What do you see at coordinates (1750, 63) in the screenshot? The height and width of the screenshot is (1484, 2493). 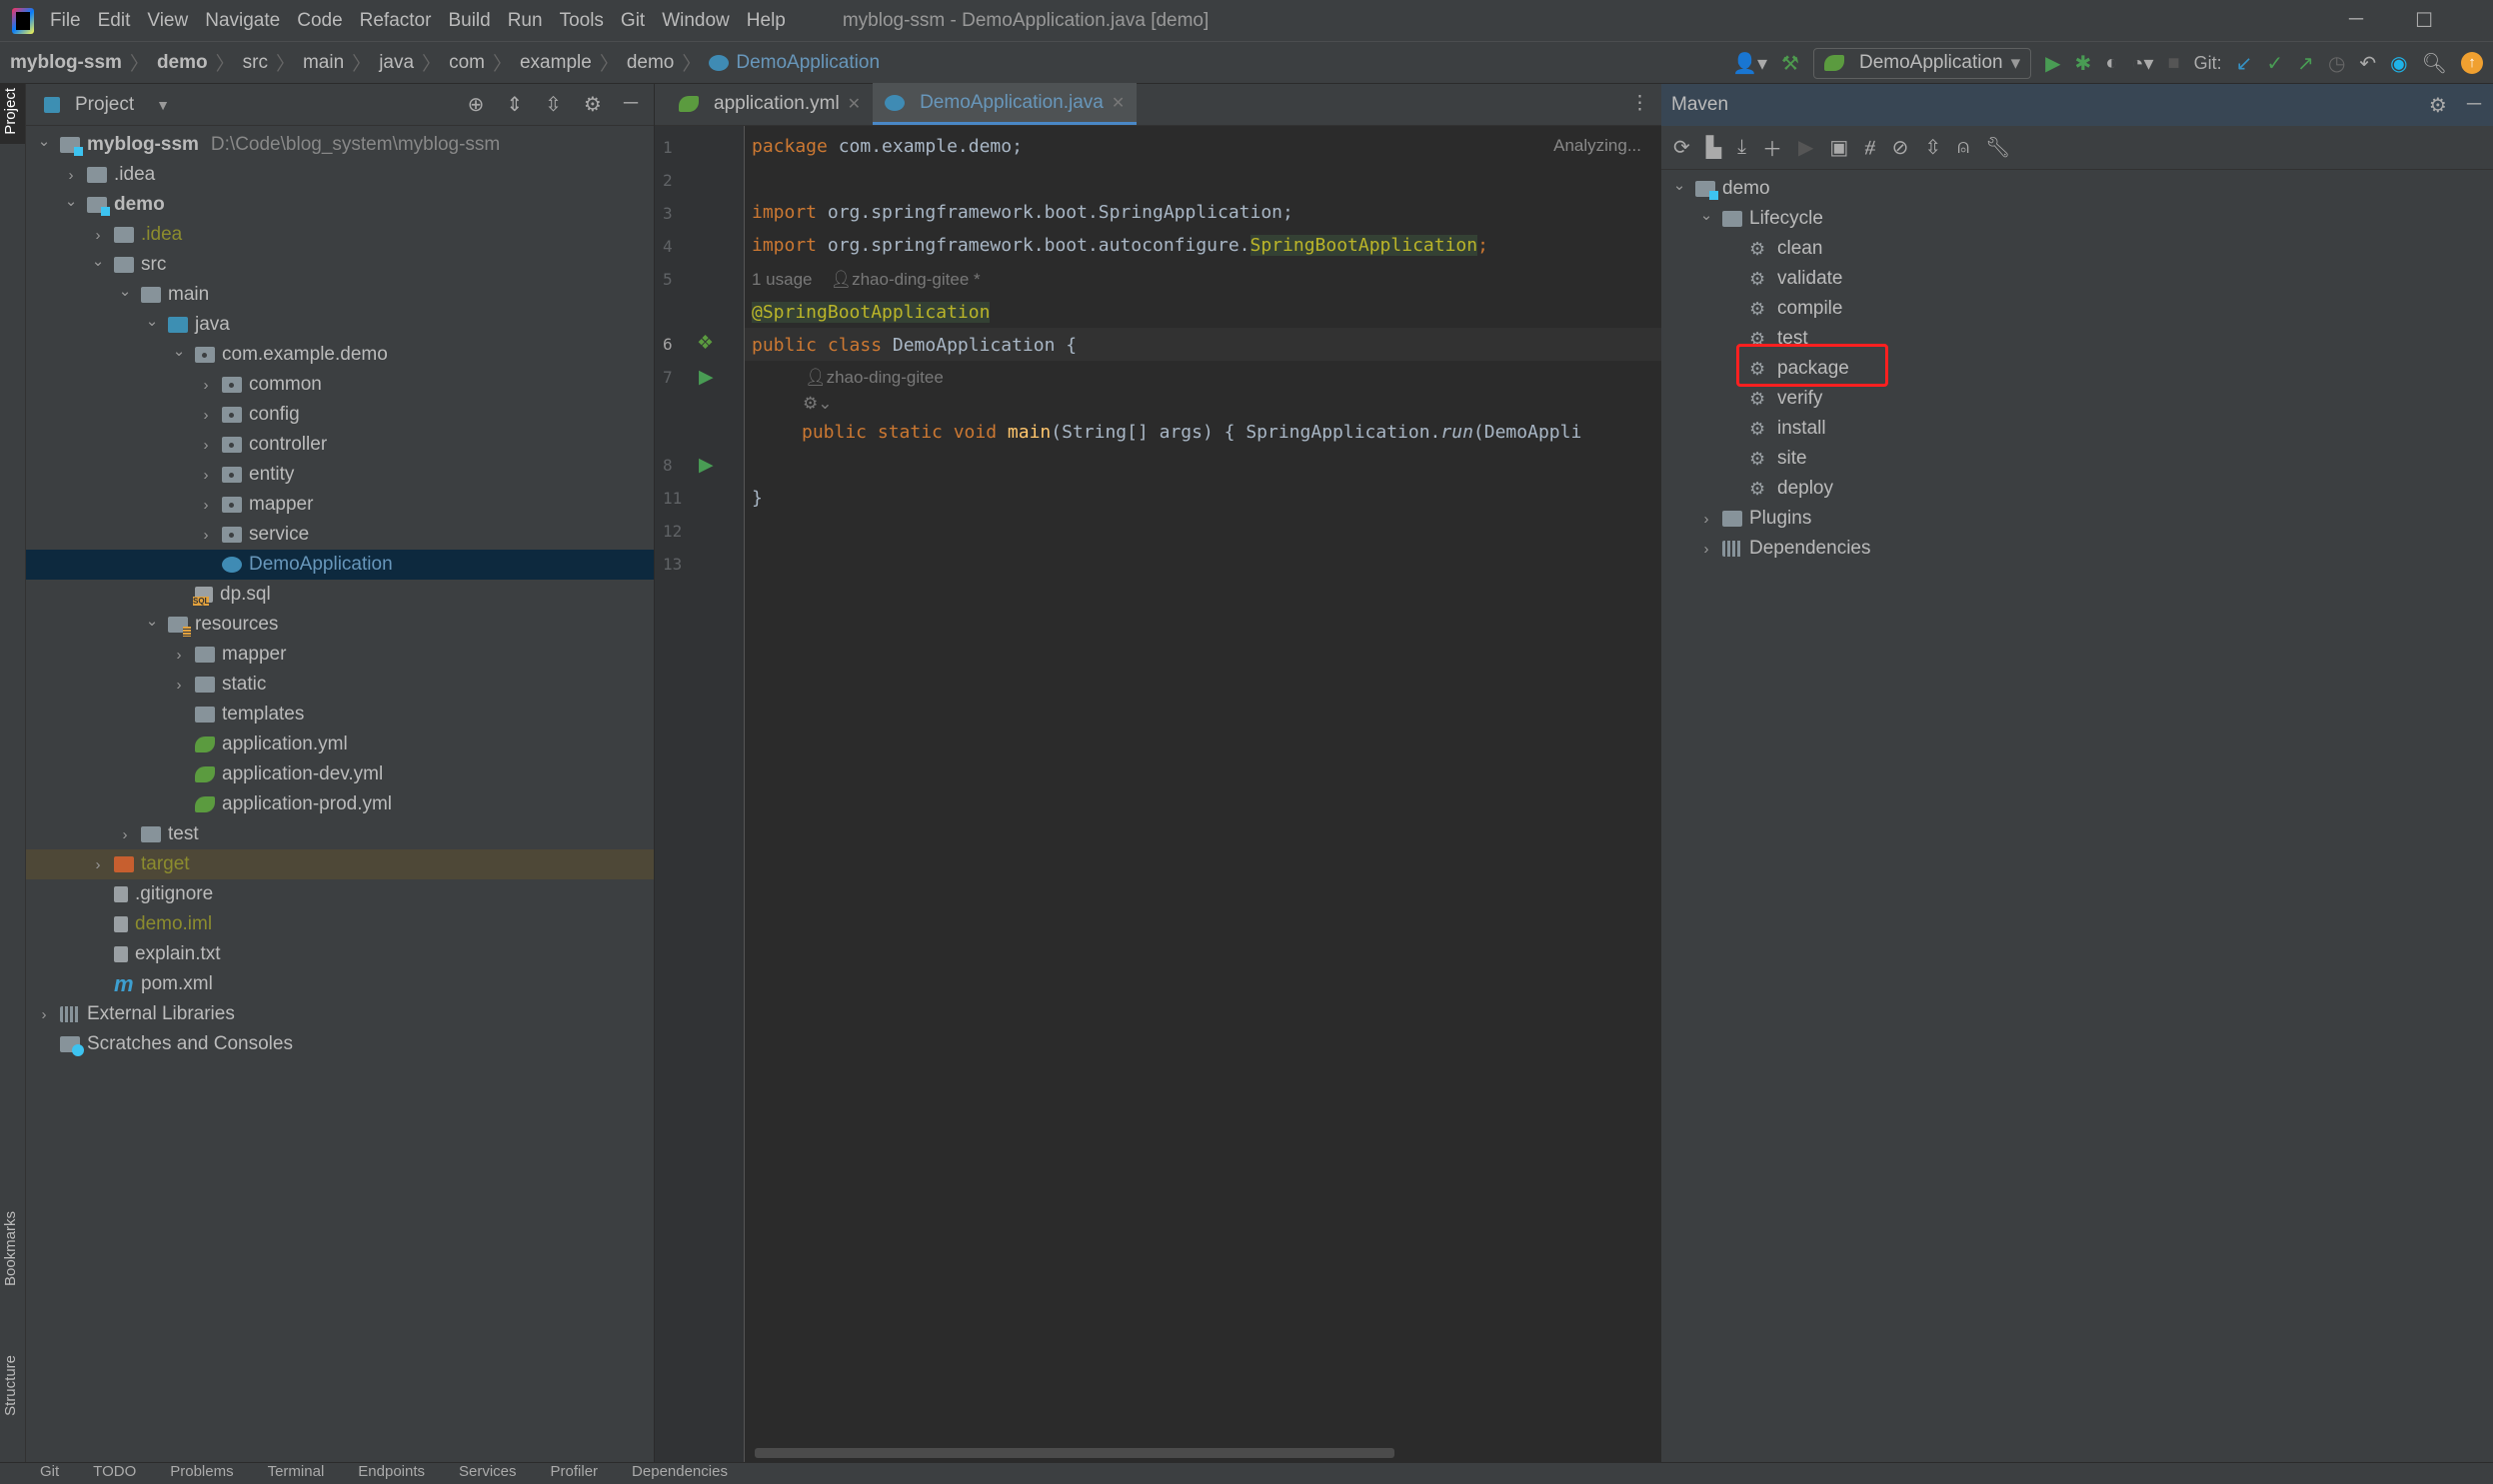 I see `user-icon: 👤▾` at bounding box center [1750, 63].